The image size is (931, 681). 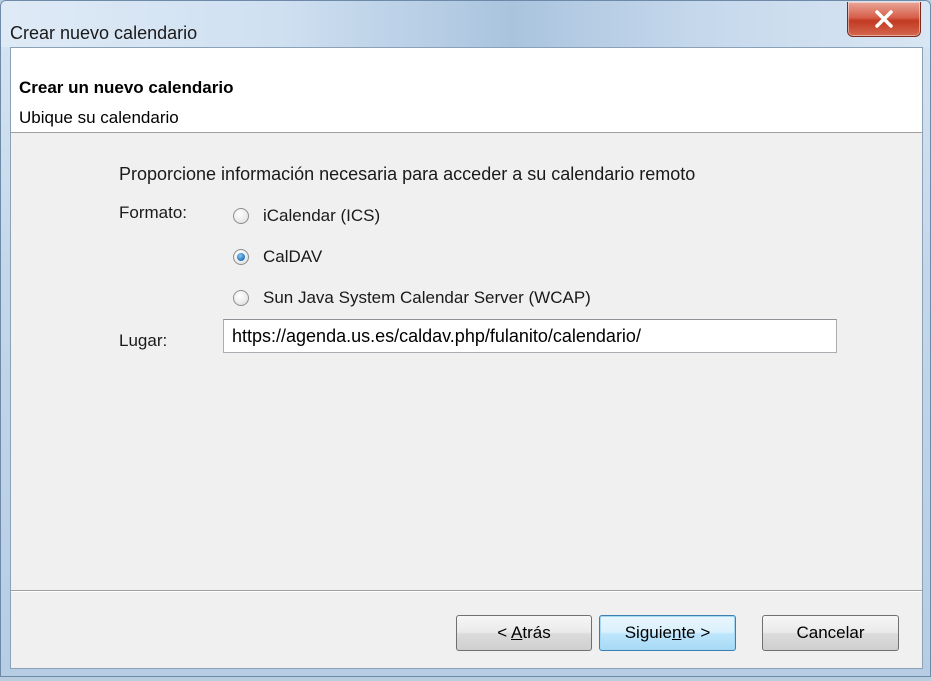 I want to click on radio-button-wcap, so click(x=241, y=298).